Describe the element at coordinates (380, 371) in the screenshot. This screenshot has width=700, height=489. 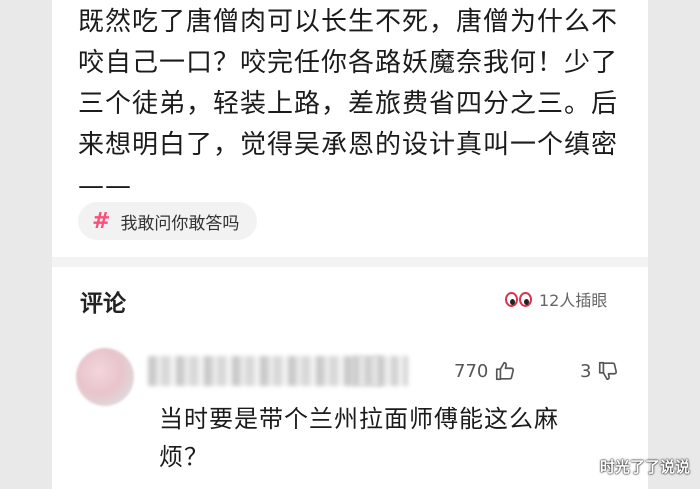
I see `user-badge-blurred` at that location.